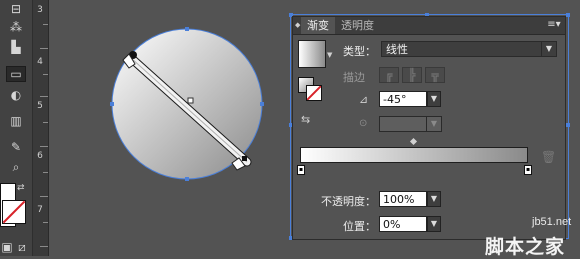 The image size is (580, 259). Describe the element at coordinates (414, 155) in the screenshot. I see `gradient-slider` at that location.